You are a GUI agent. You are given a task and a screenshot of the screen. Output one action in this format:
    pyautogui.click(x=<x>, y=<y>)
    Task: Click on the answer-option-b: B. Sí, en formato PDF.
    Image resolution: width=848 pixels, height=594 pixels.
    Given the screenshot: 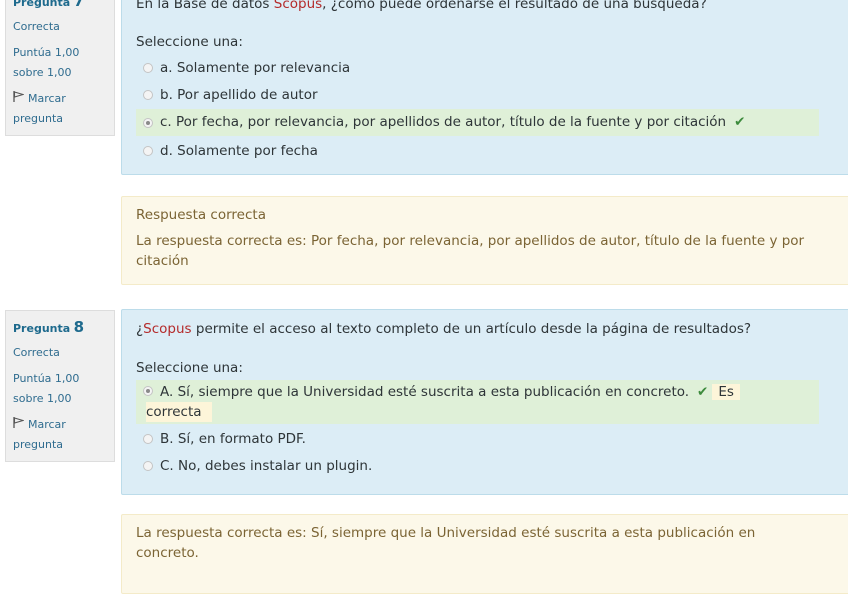 What is the action you would take?
    pyautogui.click(x=477, y=439)
    